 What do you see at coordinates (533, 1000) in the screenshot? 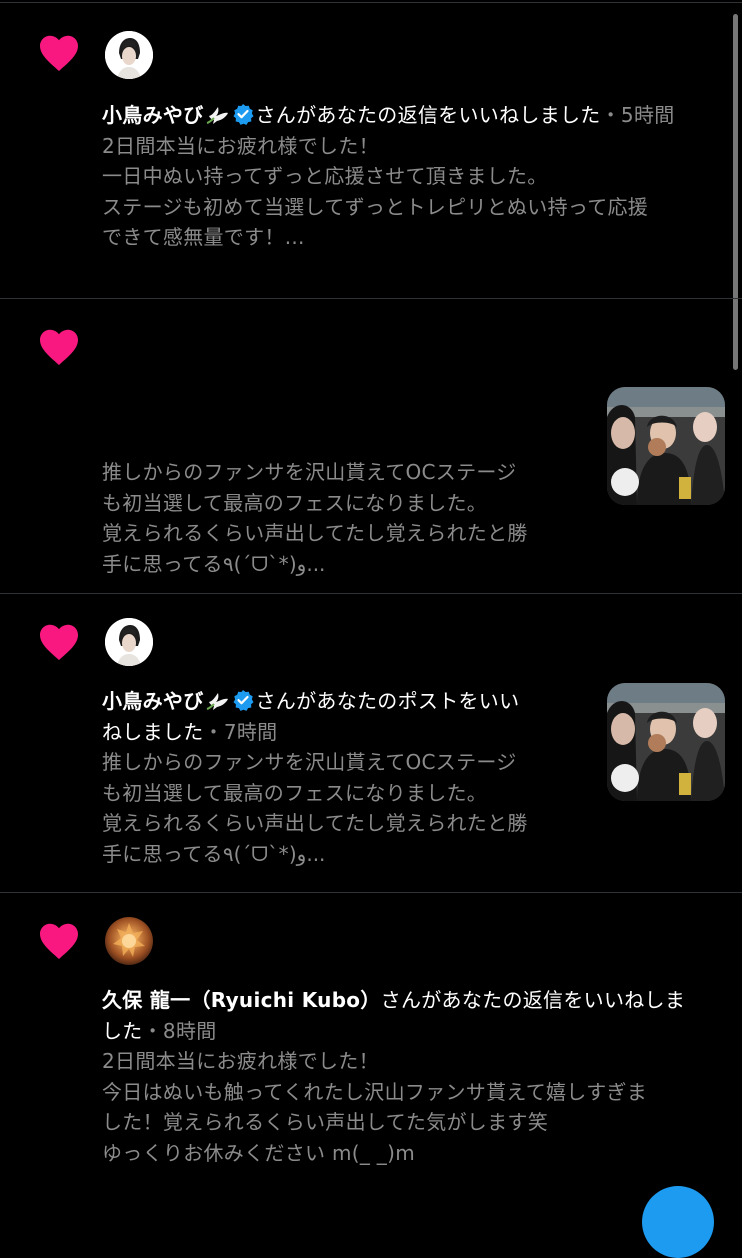
I see `action-text: さんがあなたの返信をいいねしま` at bounding box center [533, 1000].